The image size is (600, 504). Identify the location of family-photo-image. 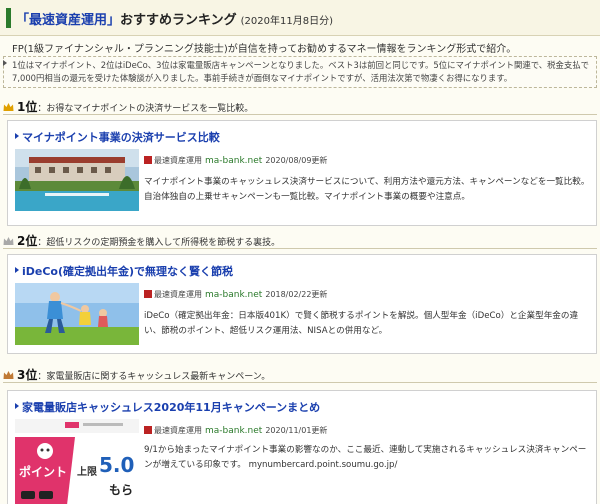
(77, 314).